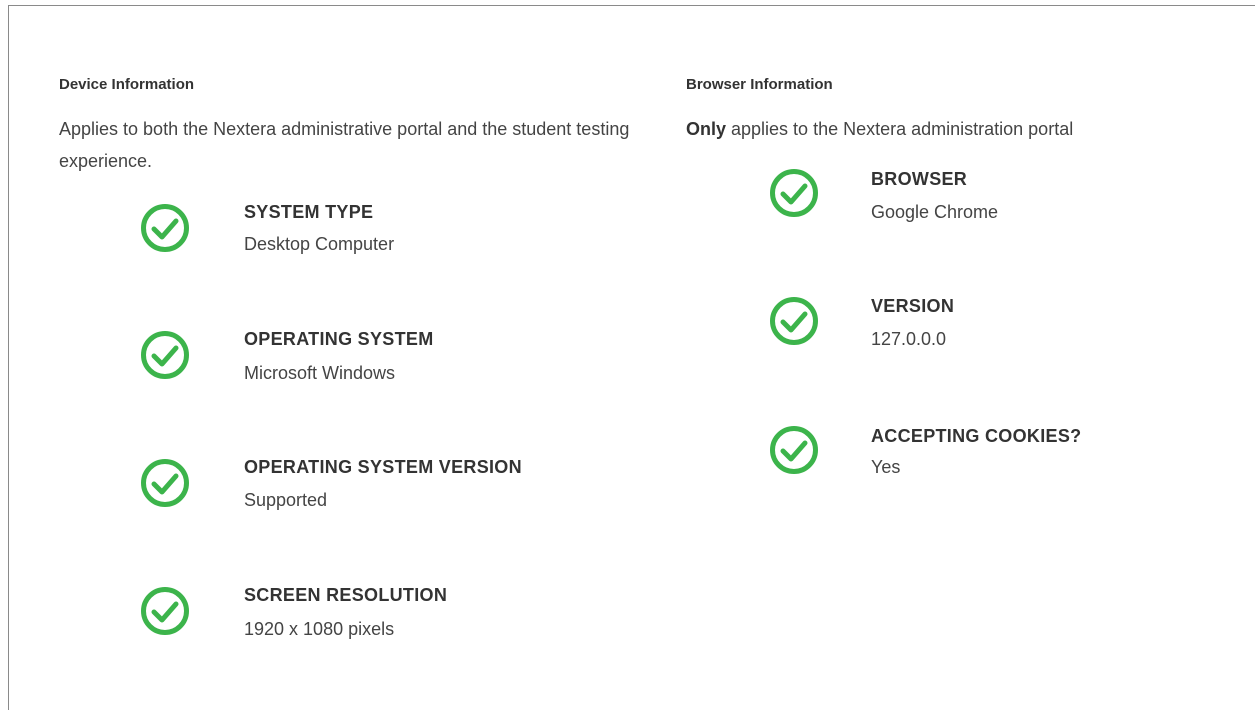  What do you see at coordinates (909, 339) in the screenshot?
I see `item-value: 127.0.0.0` at bounding box center [909, 339].